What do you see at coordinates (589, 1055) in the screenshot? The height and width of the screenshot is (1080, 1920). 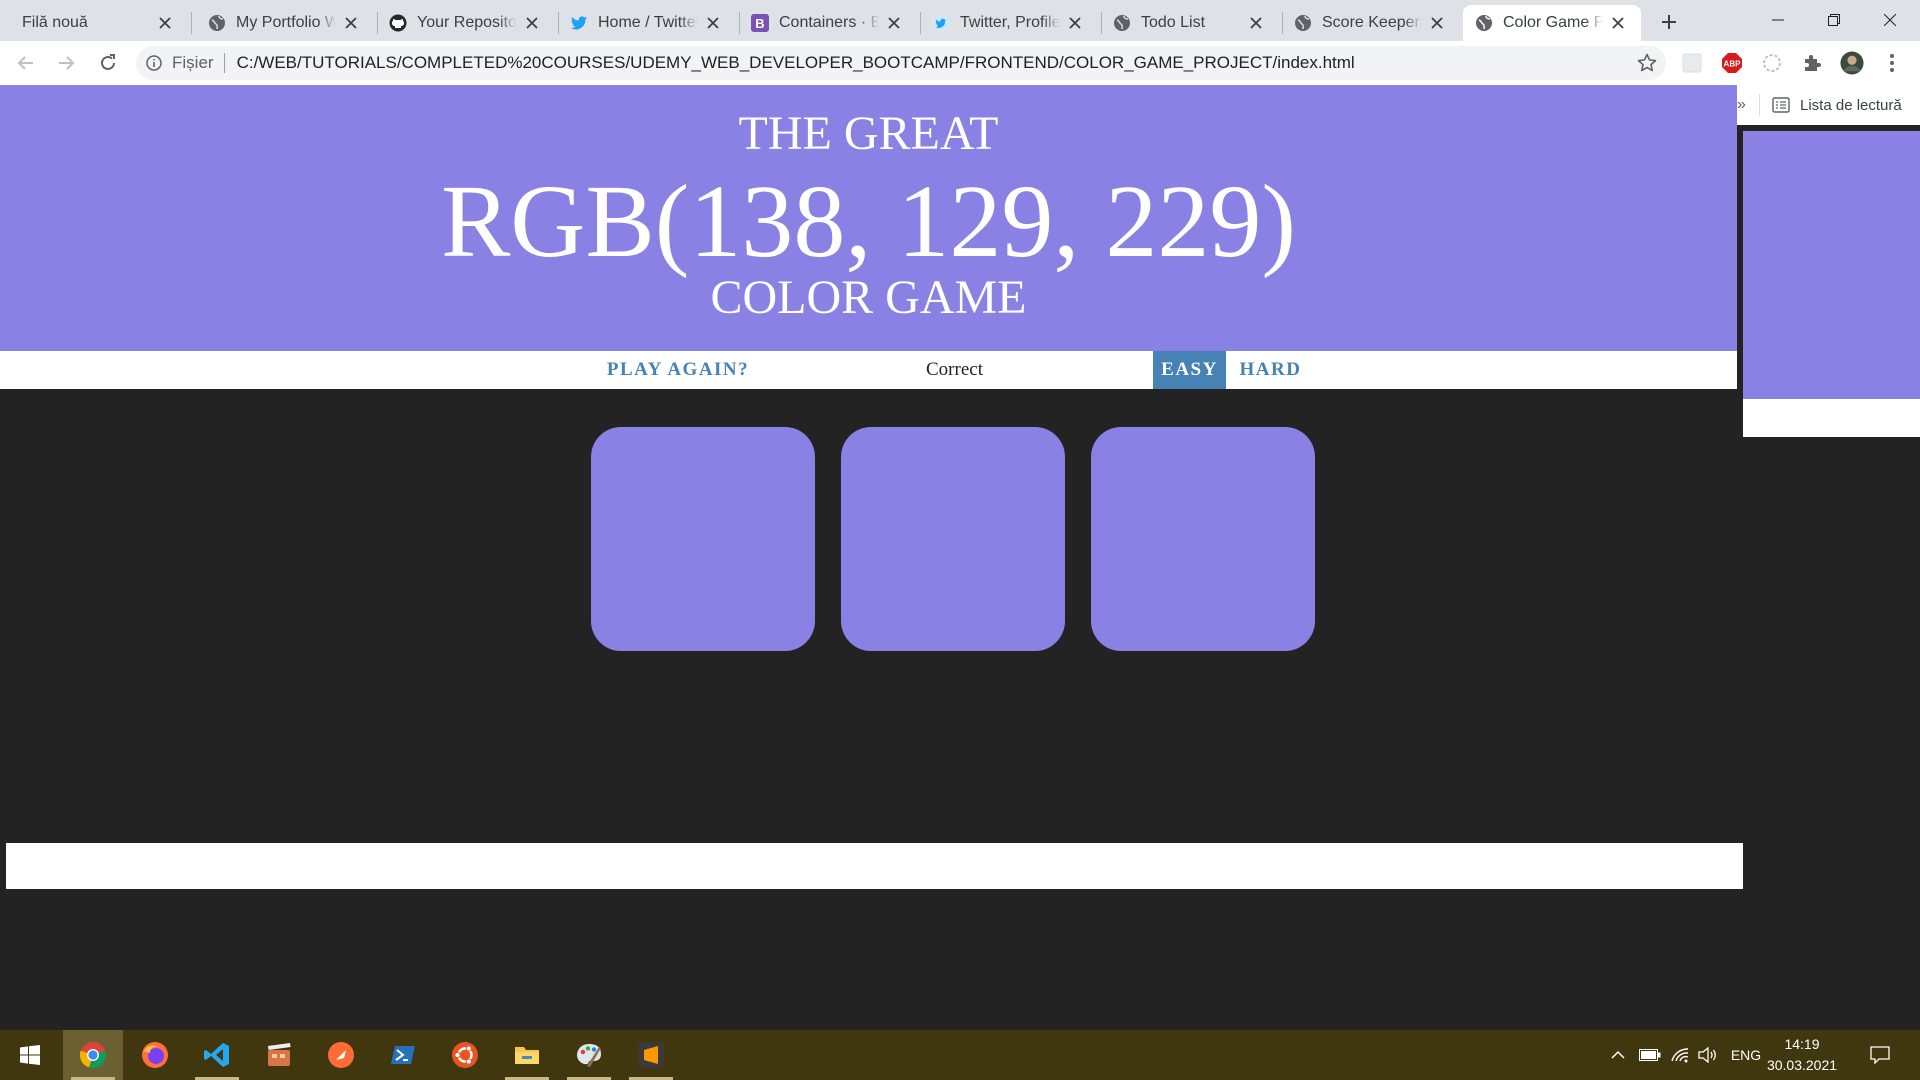 I see `paint-icon` at bounding box center [589, 1055].